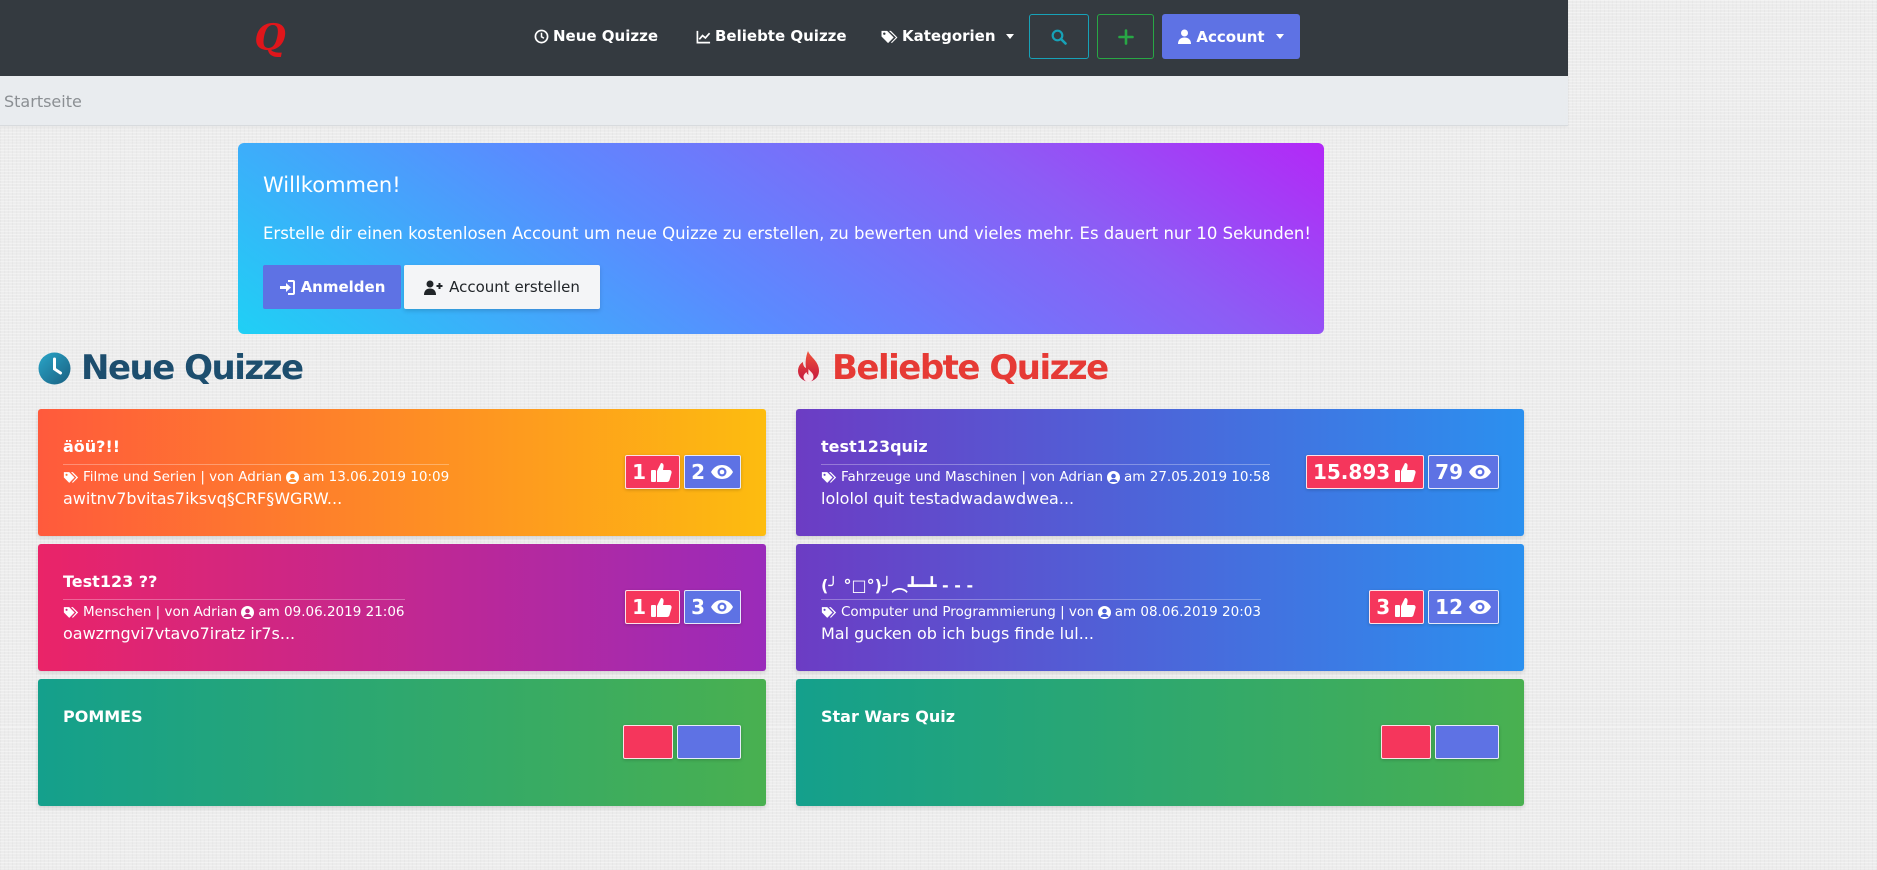  I want to click on quiz-stats: 3 12, so click(1434, 607).